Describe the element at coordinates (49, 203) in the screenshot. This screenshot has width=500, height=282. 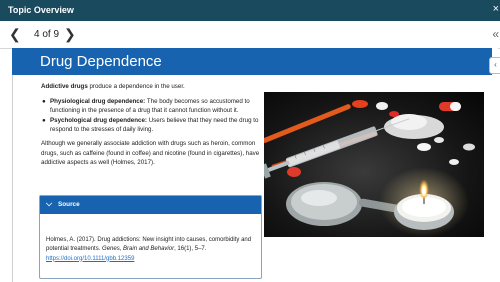
I see `chevron-down-icon: ⌵` at that location.